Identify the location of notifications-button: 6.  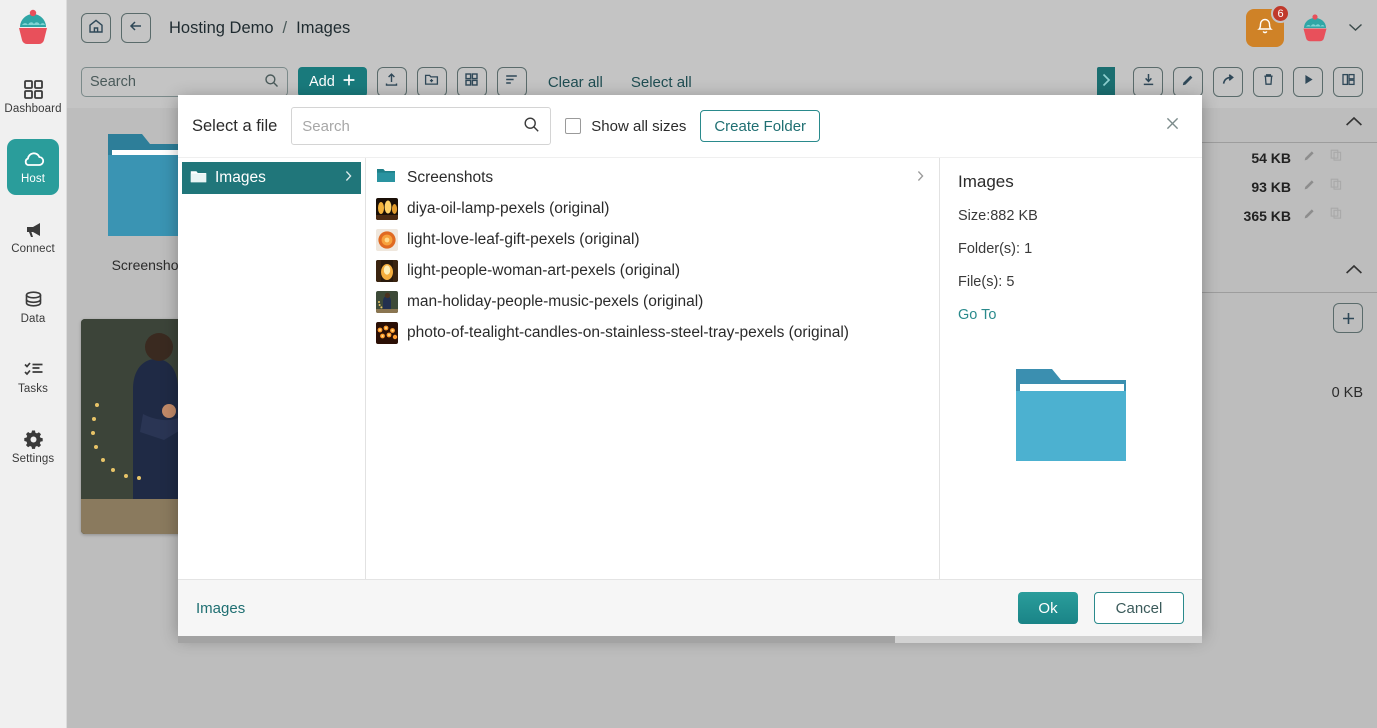
(1268, 25).